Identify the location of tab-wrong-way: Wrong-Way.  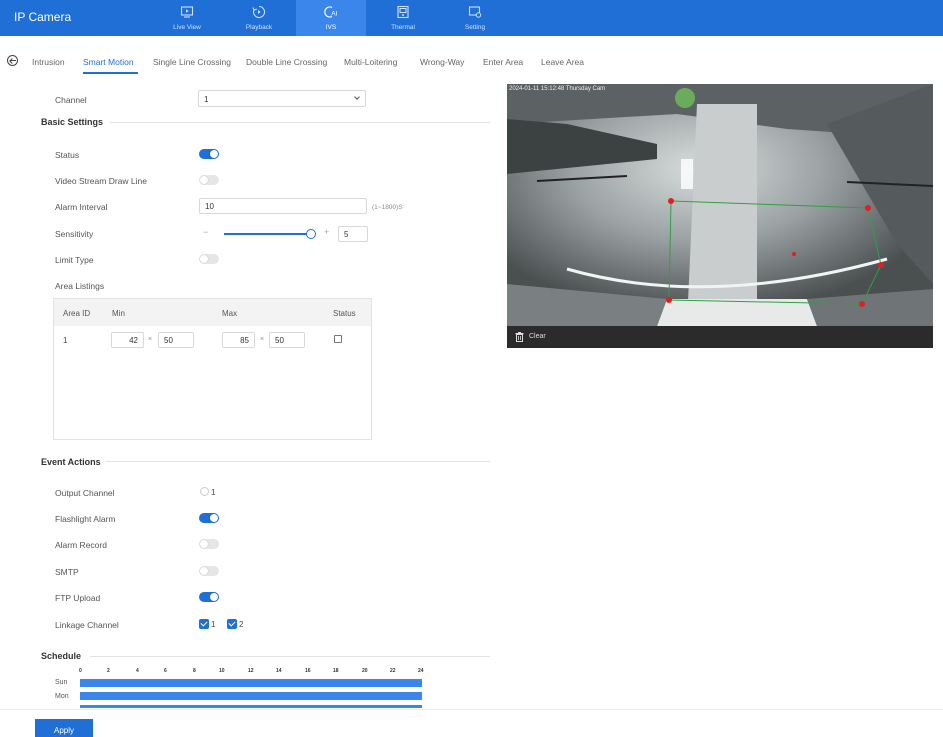
(442, 62).